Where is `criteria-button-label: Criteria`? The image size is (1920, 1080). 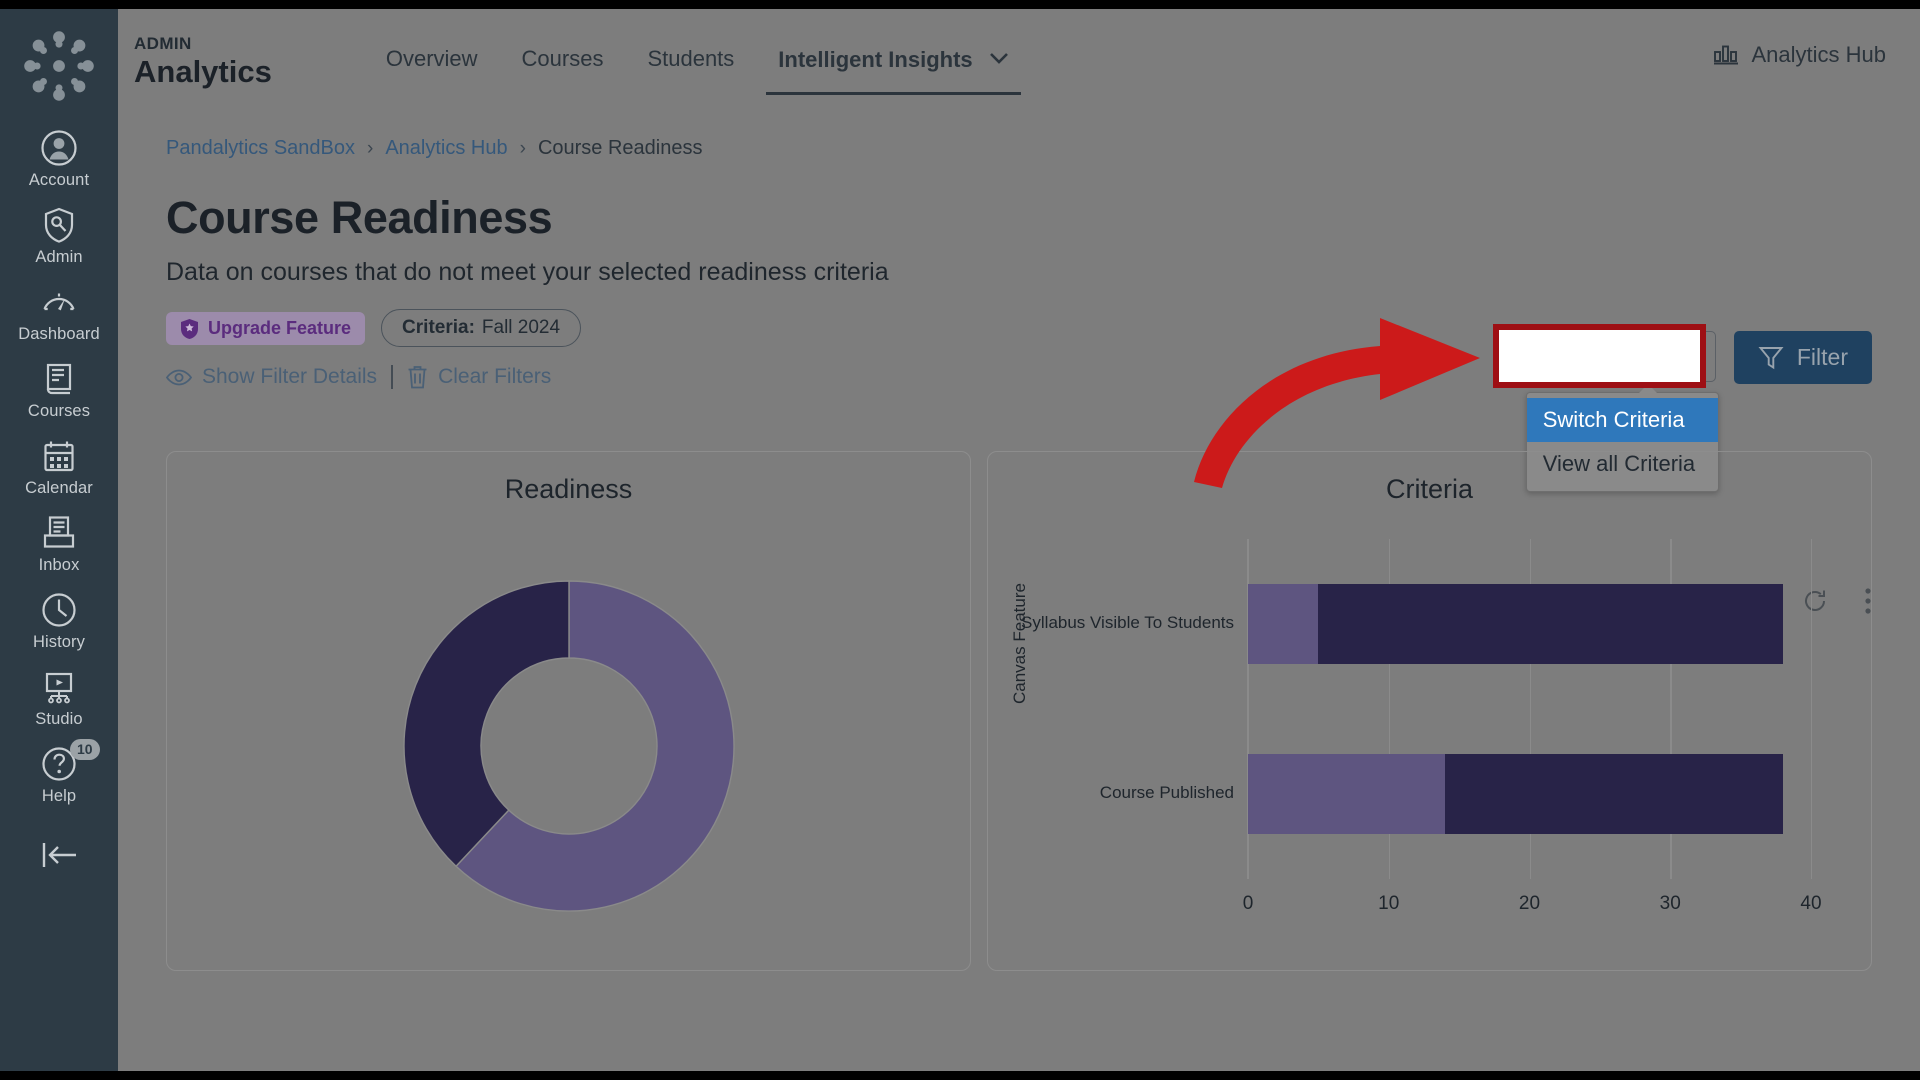 criteria-button-label: Criteria is located at coordinates (1621, 356).